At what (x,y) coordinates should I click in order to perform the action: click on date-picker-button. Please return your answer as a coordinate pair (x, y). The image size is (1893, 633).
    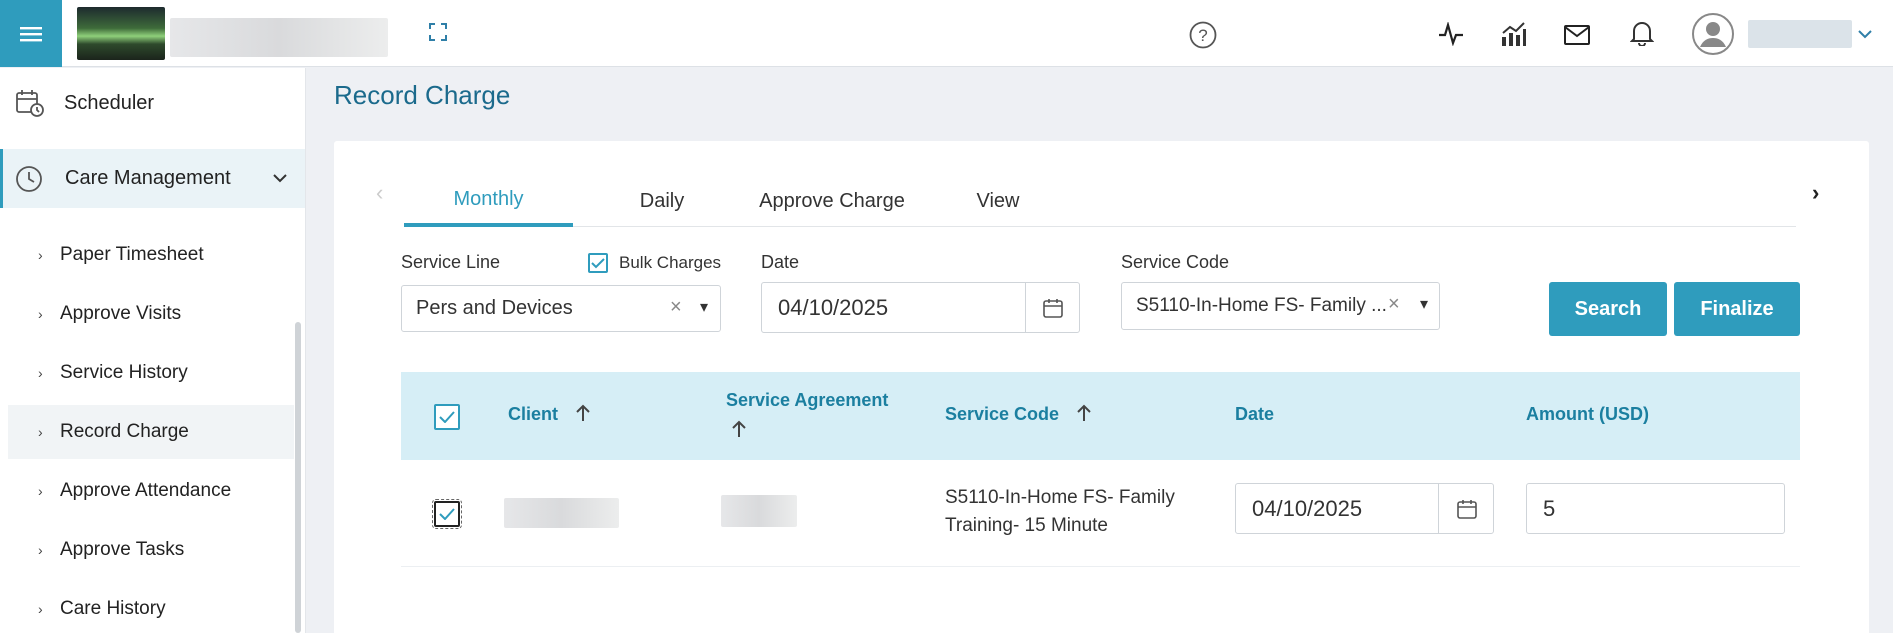
    Looking at the image, I should click on (1052, 307).